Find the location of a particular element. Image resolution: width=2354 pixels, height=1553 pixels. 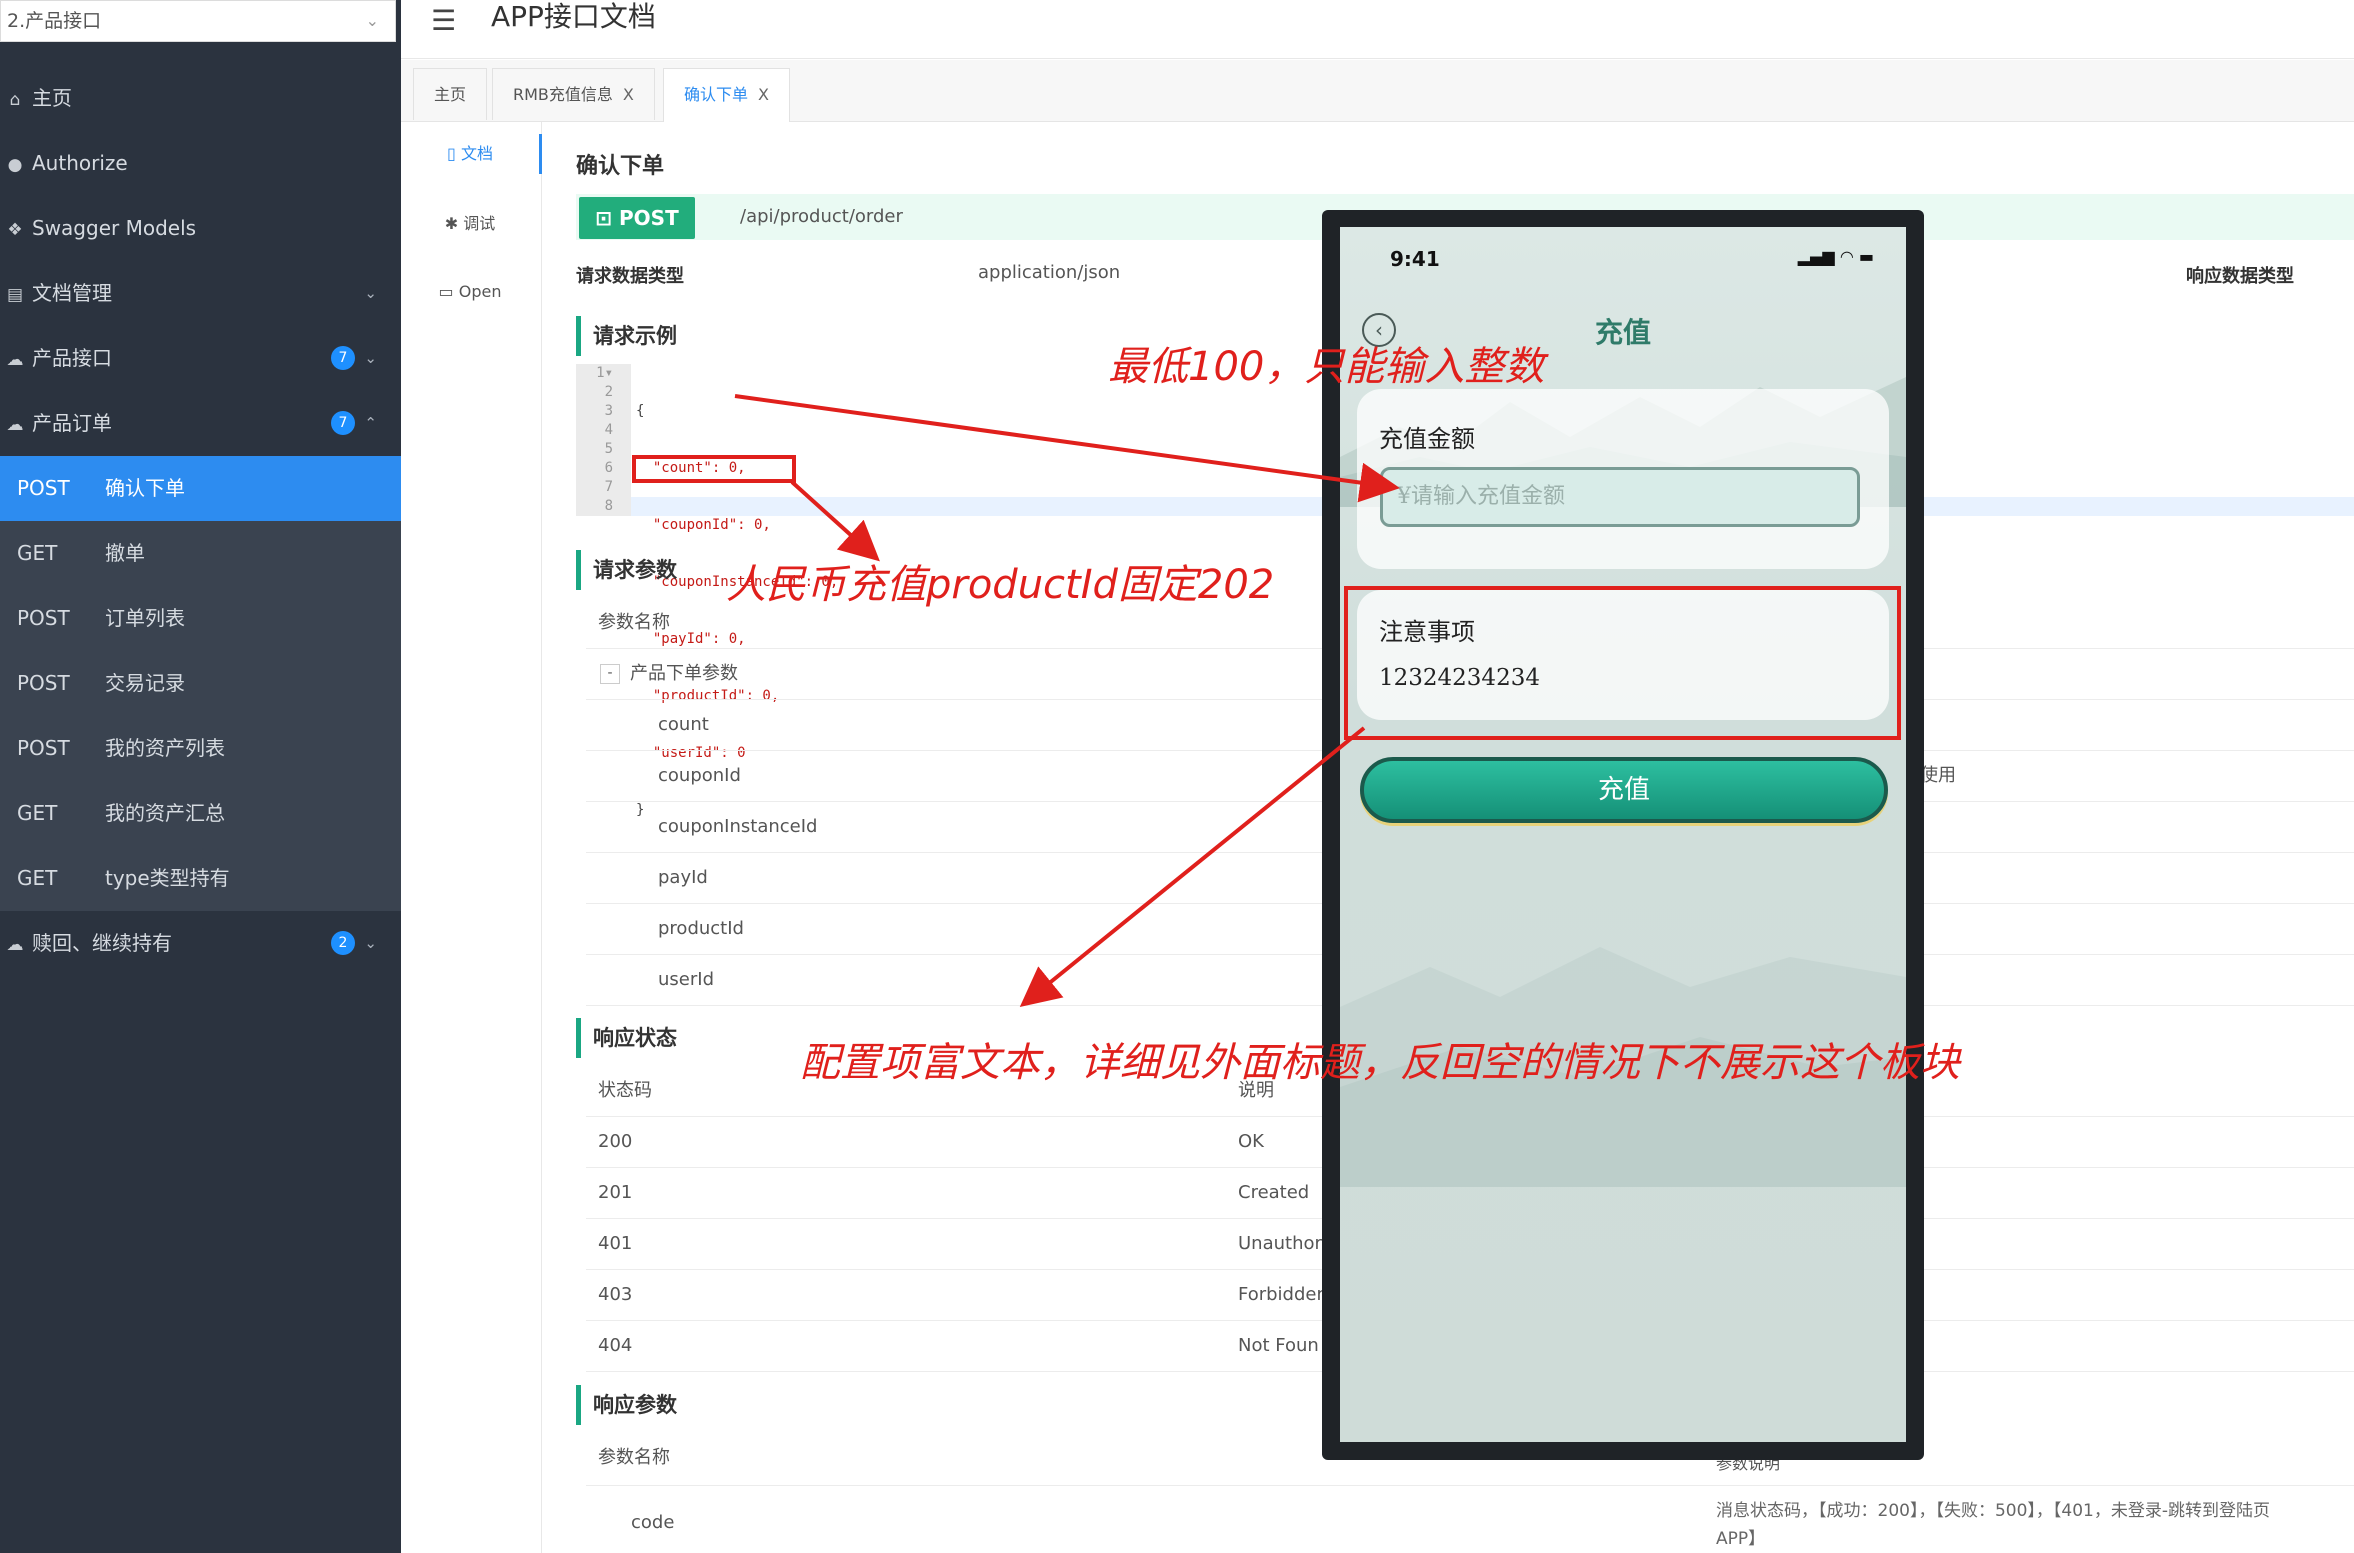

annotation-notice: 配置项富文本，详细见外面标题，反回空的情况下不展示这个板块 is located at coordinates (1380, 1063).